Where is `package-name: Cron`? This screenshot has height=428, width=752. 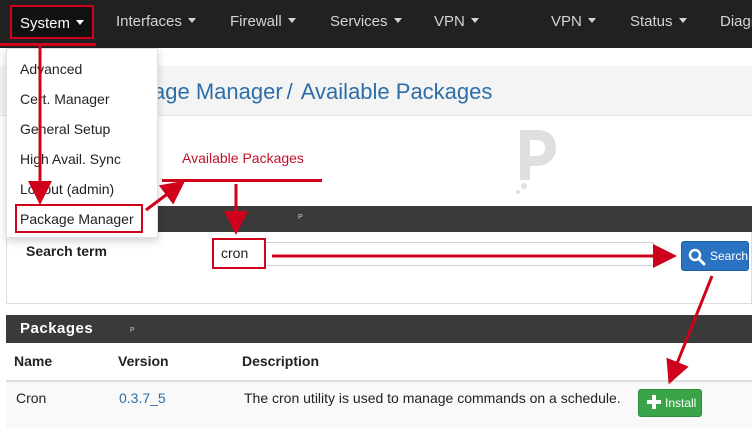
package-name: Cron is located at coordinates (31, 398).